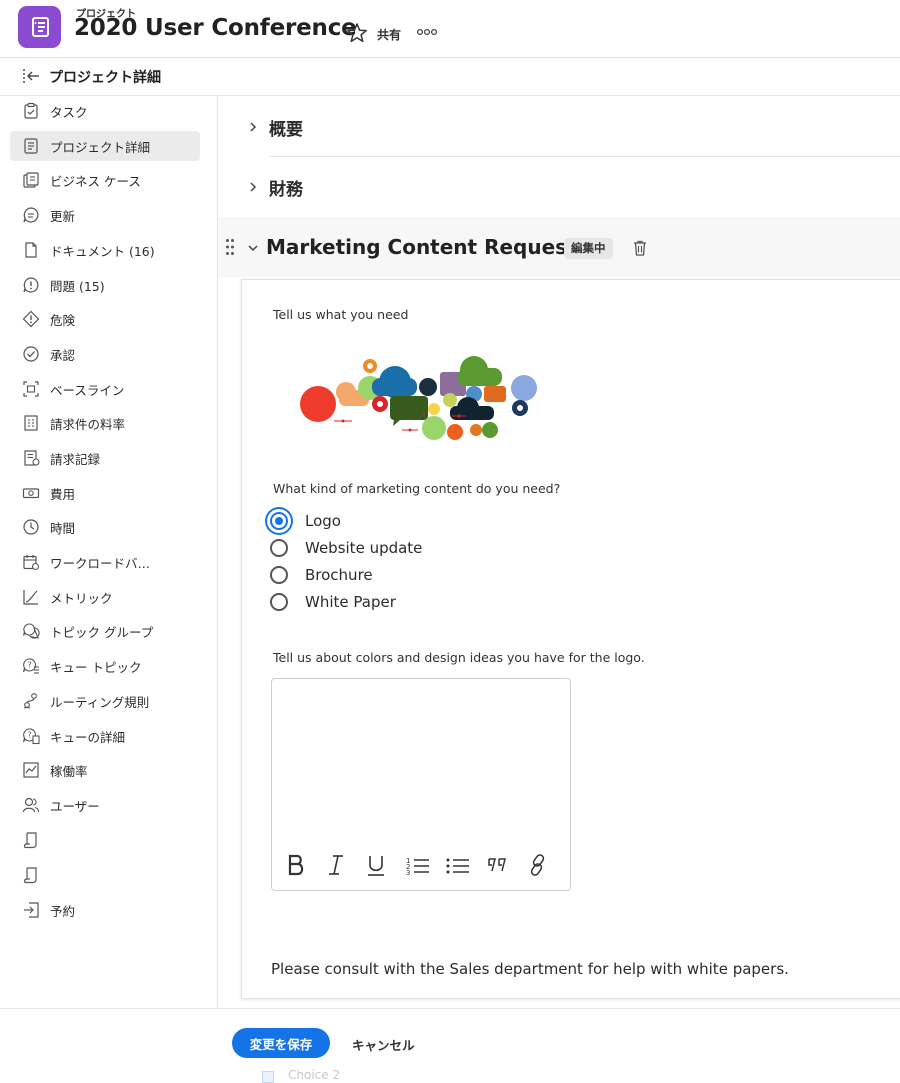  I want to click on sidebar-item-label: 時間, so click(63, 528).